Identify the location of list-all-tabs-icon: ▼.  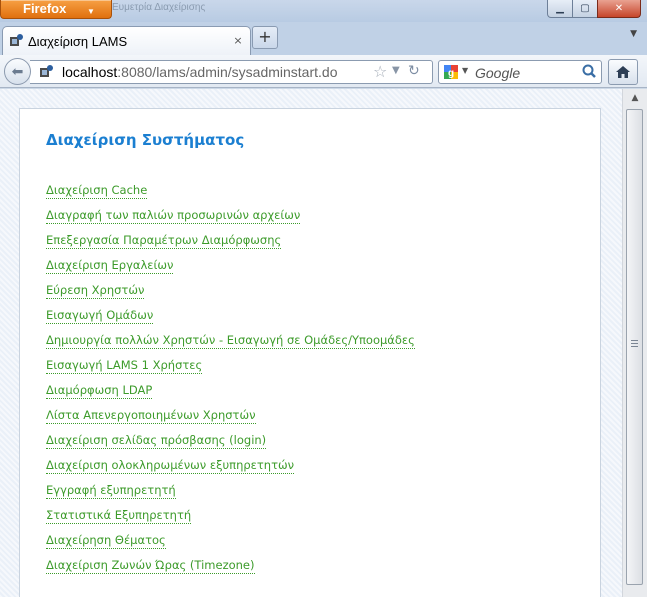
(633, 34).